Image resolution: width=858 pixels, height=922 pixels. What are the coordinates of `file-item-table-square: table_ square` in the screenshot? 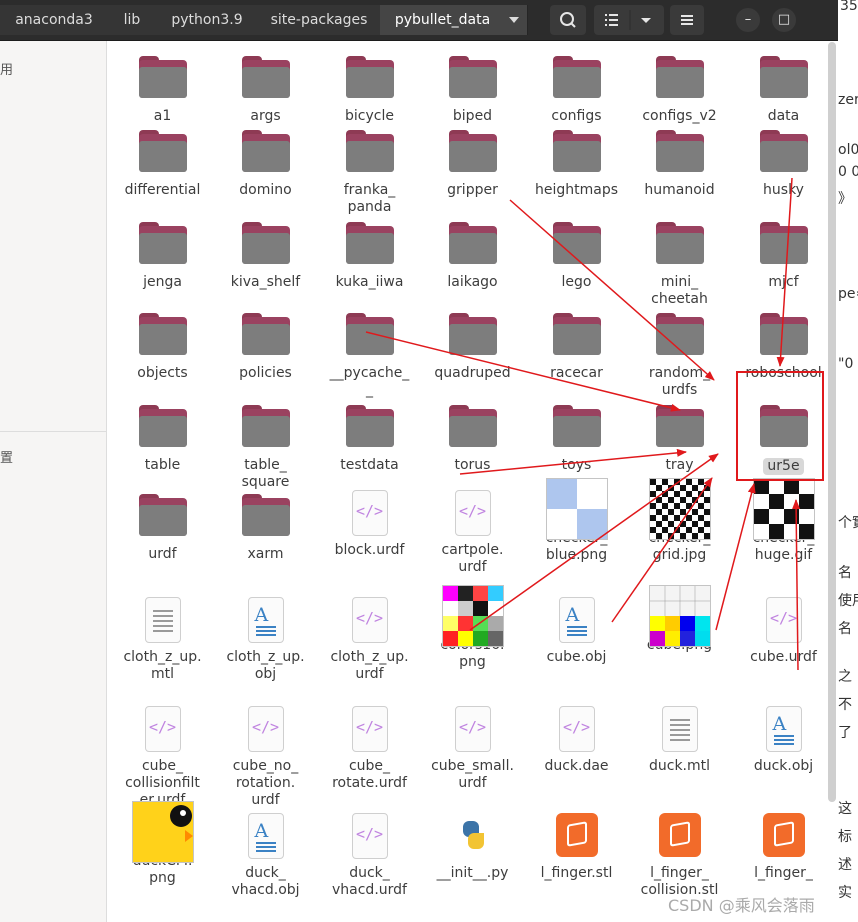 It's located at (265, 446).